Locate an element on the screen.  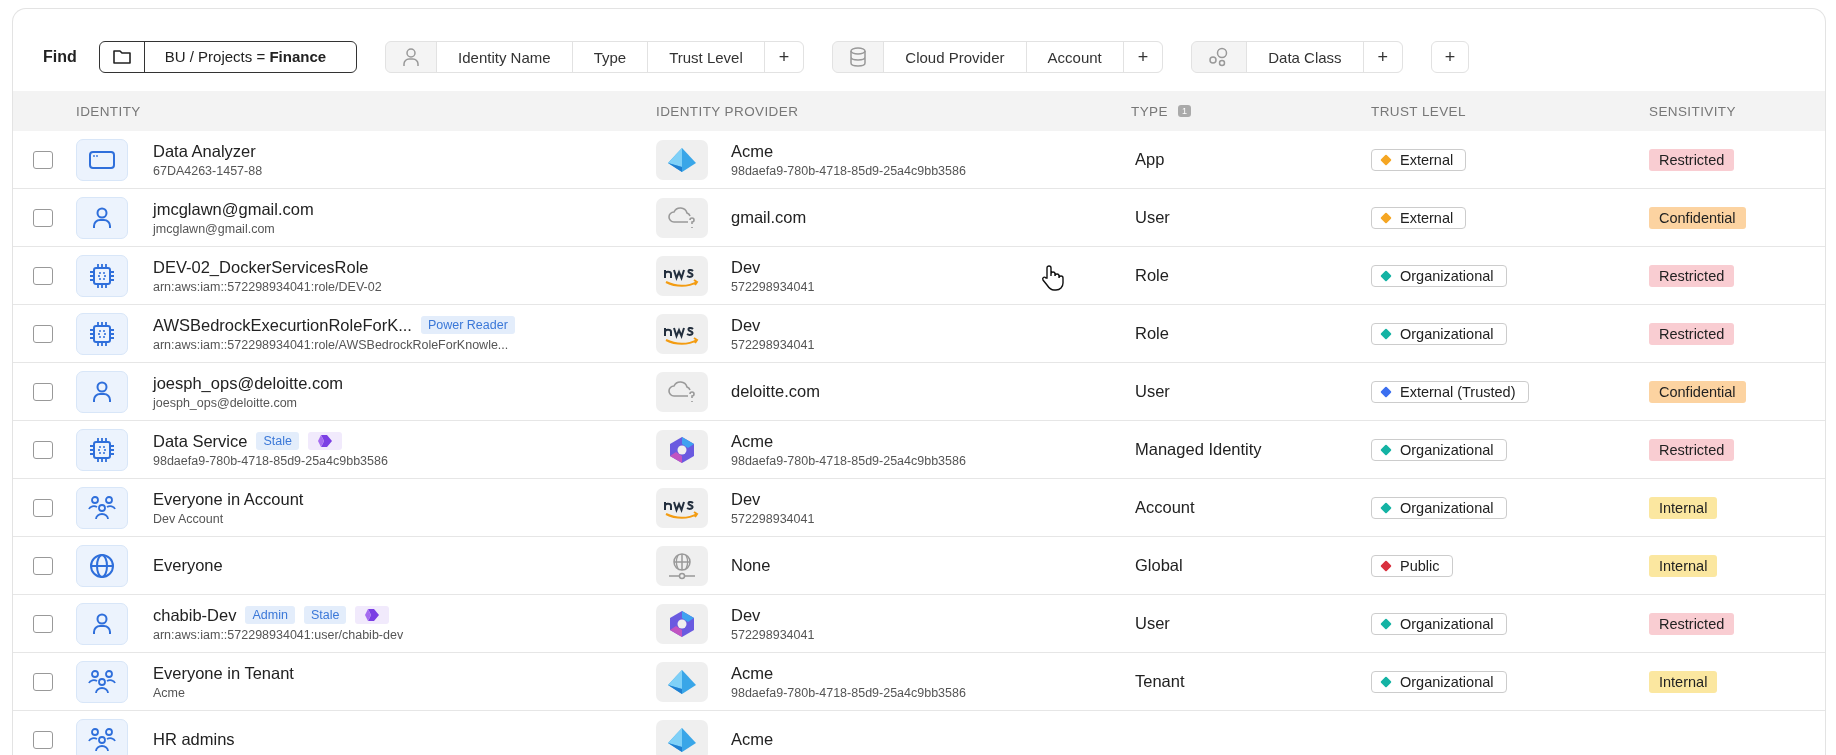
provider-name: None is located at coordinates (751, 565).